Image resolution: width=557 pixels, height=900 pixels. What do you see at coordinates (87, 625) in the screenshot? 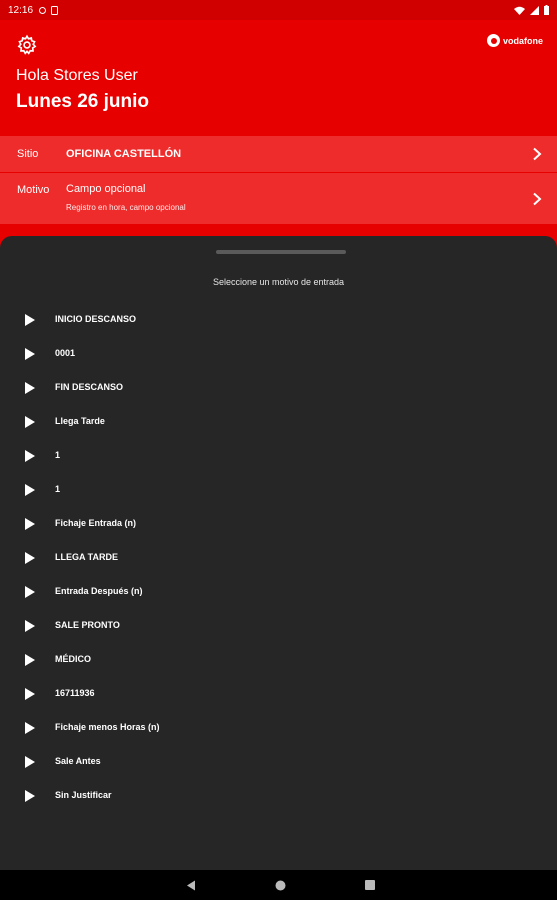
I see `reason-option-label: SALE PRONTO` at bounding box center [87, 625].